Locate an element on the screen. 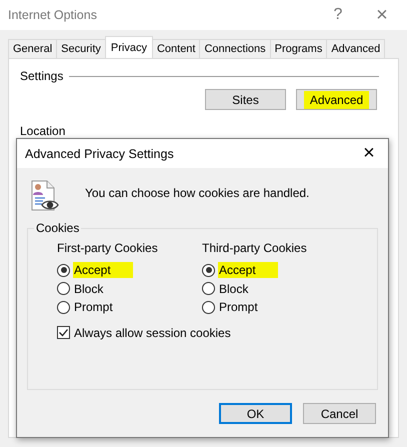 The height and width of the screenshot is (447, 407). group-label: Cookies is located at coordinates (58, 228).